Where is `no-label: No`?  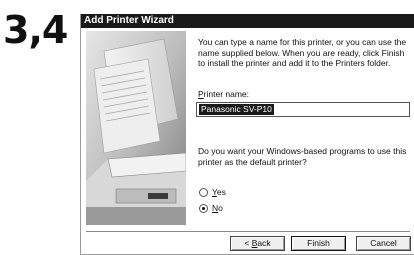 no-label: No is located at coordinates (217, 207).